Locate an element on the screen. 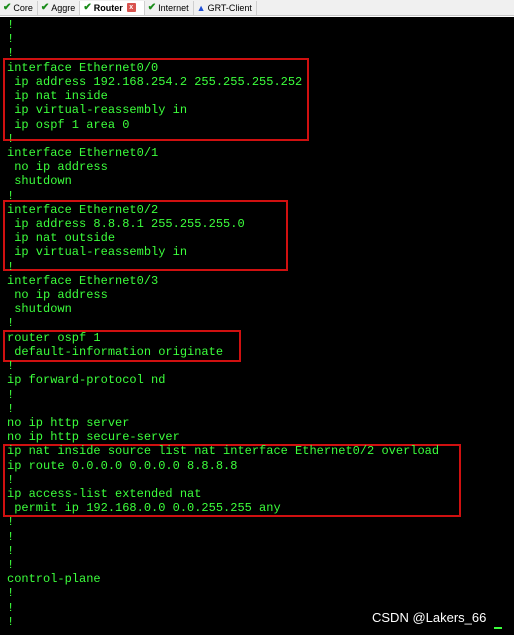 The width and height of the screenshot is (514, 635). terminal-line: interface Ethernet0/3 is located at coordinates (83, 280).